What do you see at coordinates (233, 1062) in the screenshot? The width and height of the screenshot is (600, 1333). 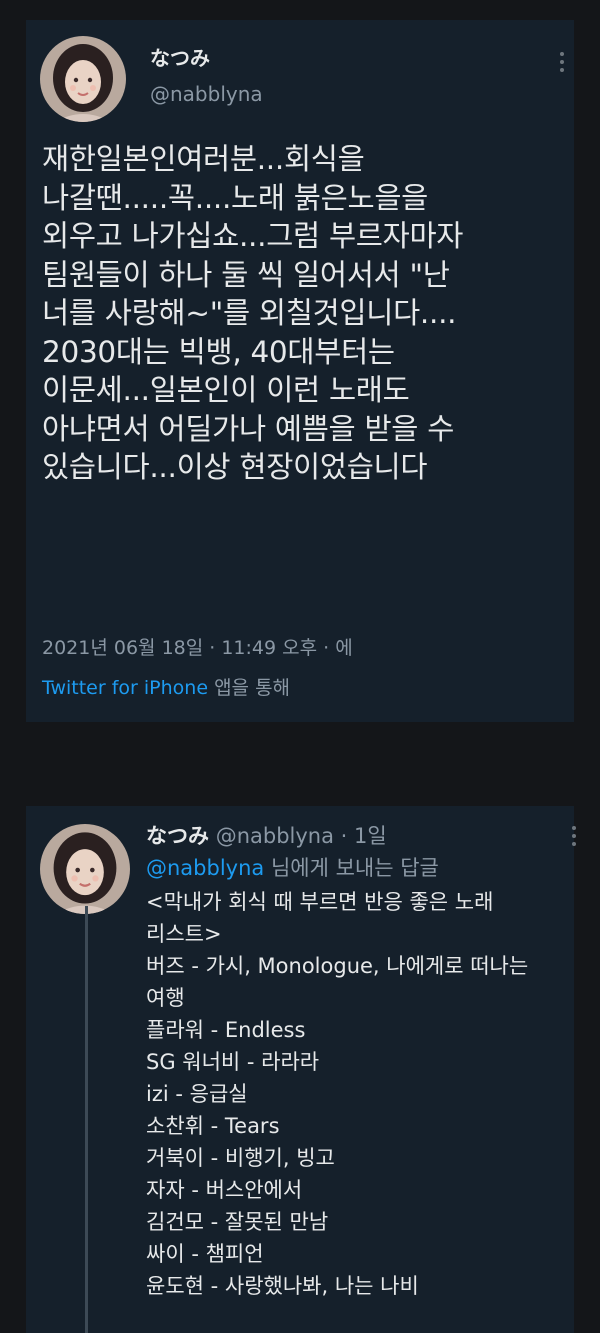 I see `reply-text-line: SG 워너비 - 라라라` at bounding box center [233, 1062].